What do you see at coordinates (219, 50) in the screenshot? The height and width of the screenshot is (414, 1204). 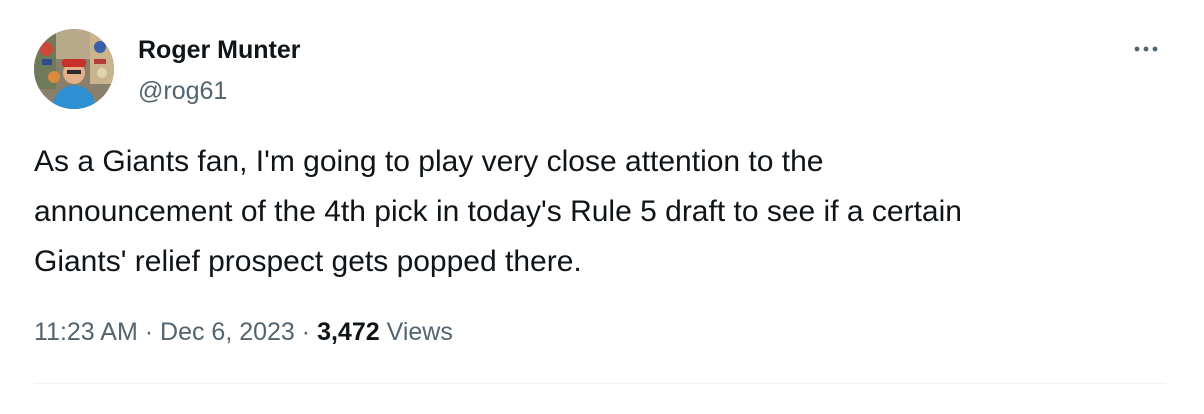 I see `author-name: Roger Munter` at bounding box center [219, 50].